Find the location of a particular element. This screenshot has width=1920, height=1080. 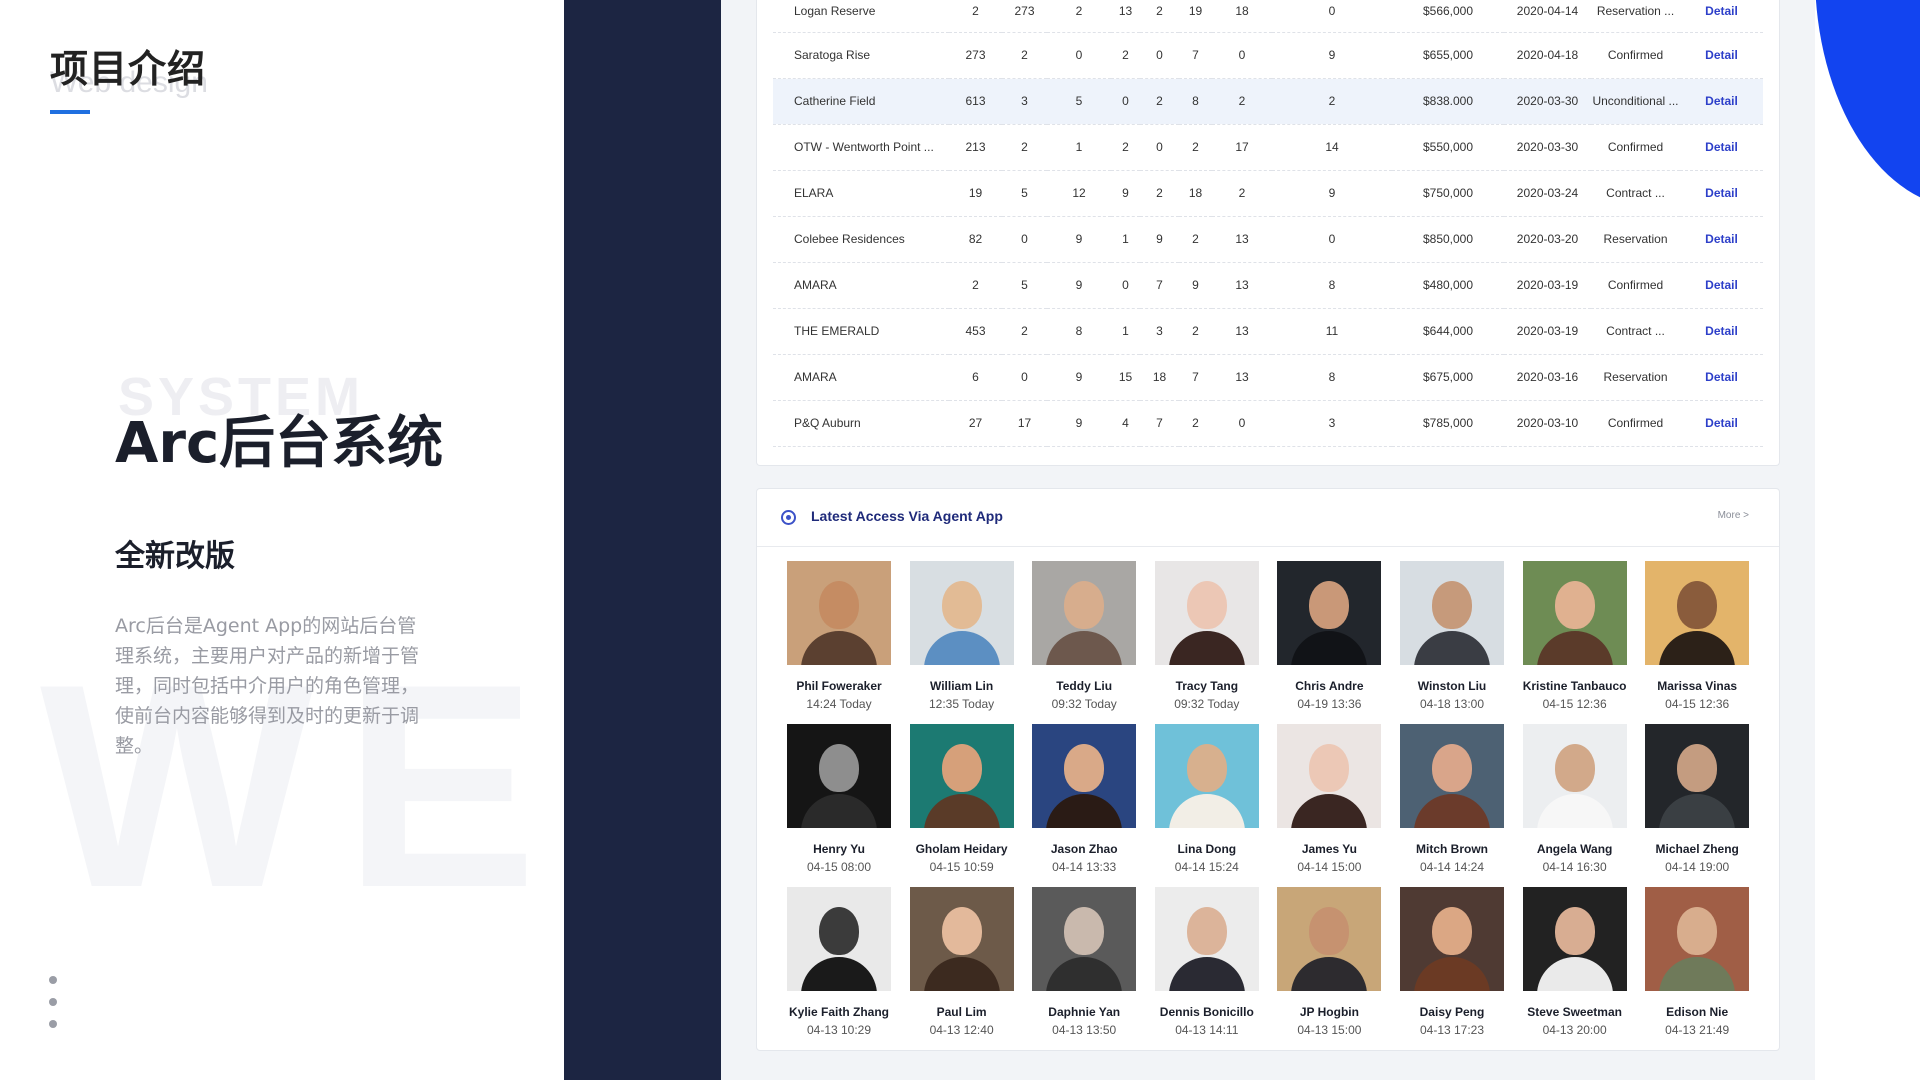

user-card: Henry Yu 04-15 08:00 is located at coordinates (839, 799).